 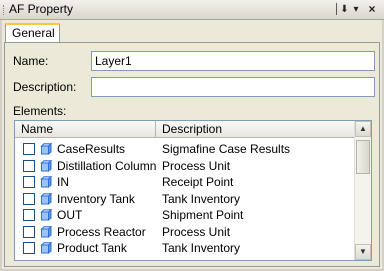 What do you see at coordinates (363, 157) in the screenshot?
I see `scroll-thumb` at bounding box center [363, 157].